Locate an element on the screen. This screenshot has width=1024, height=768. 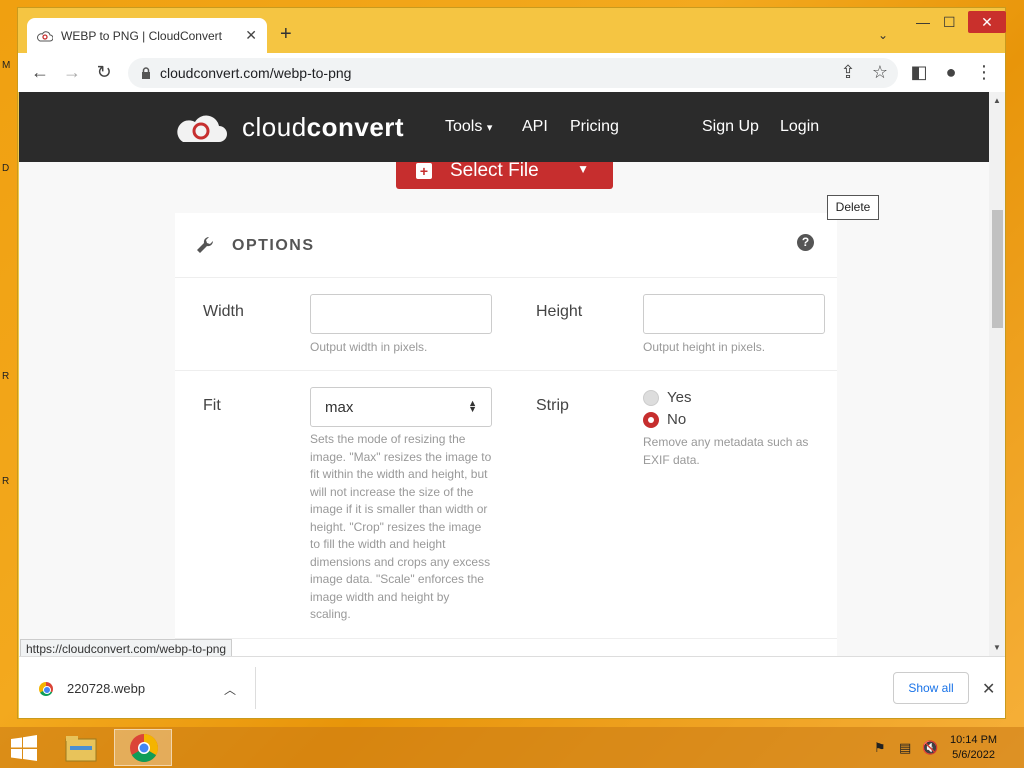
maximize-button: ☐ is located at coordinates (949, 22).